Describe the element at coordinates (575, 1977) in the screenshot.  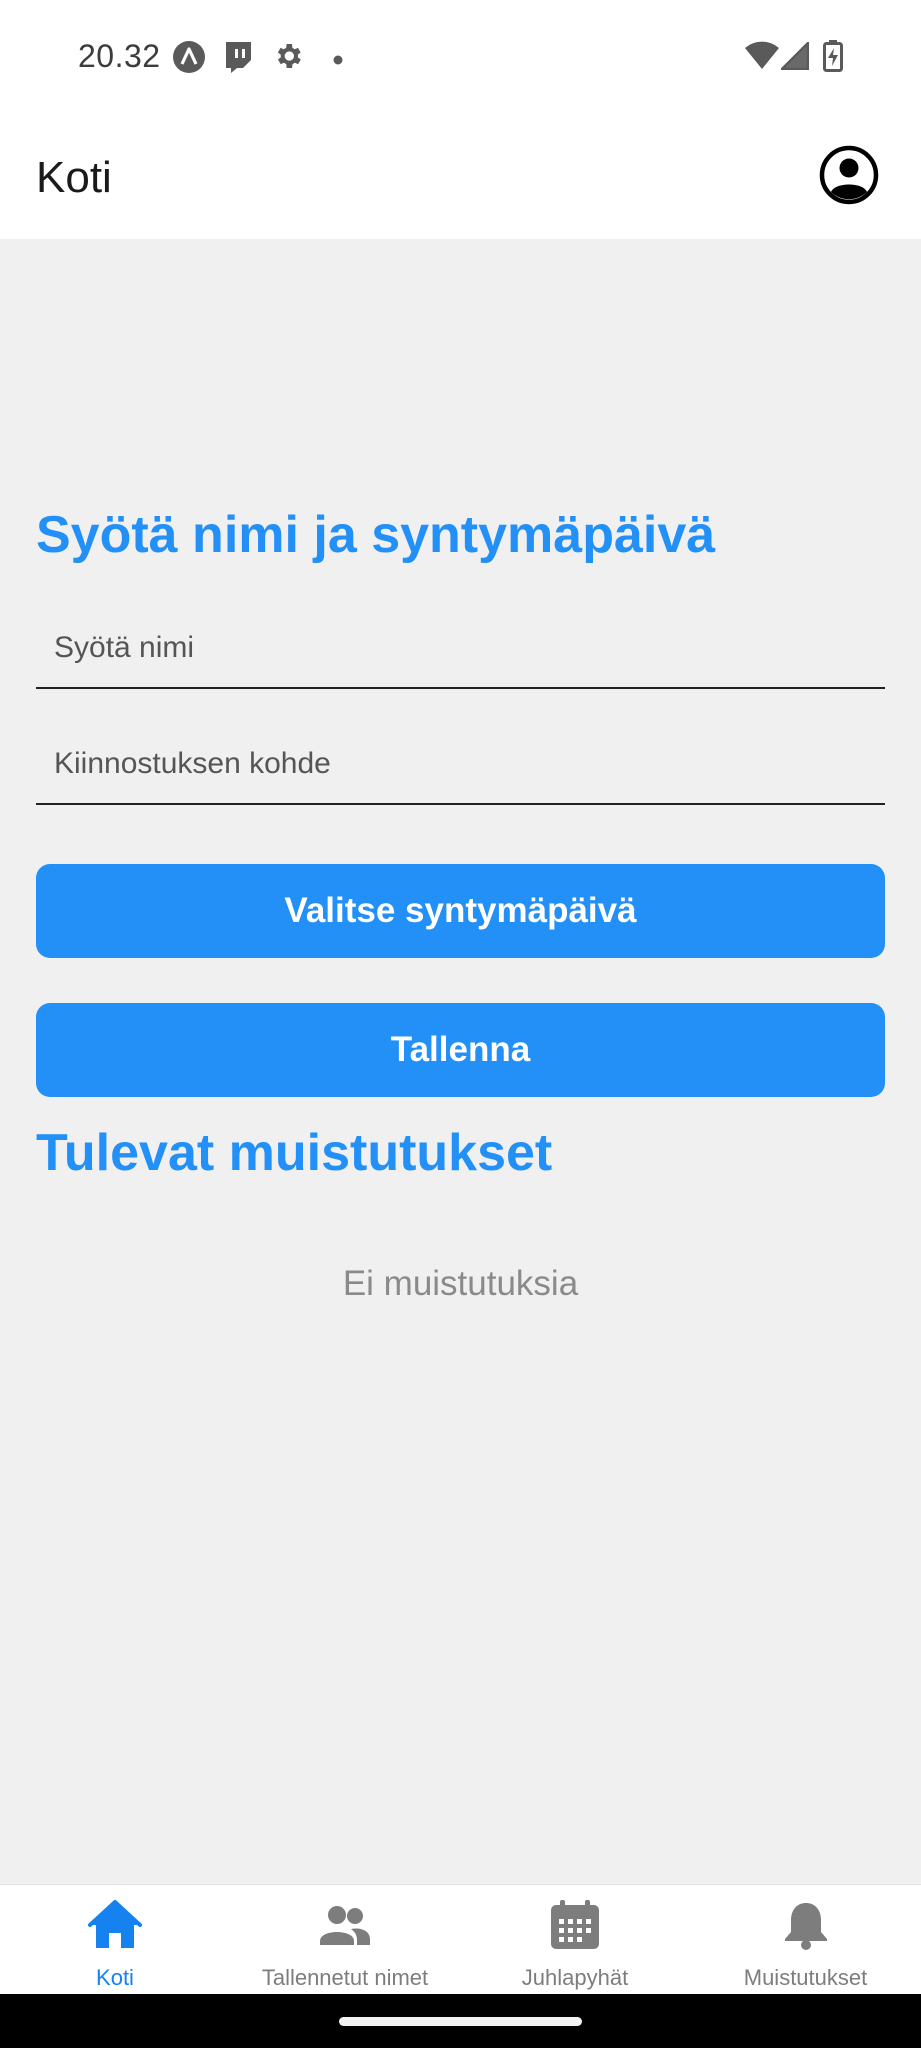
I see `tab-label: Juhlapyhät` at that location.